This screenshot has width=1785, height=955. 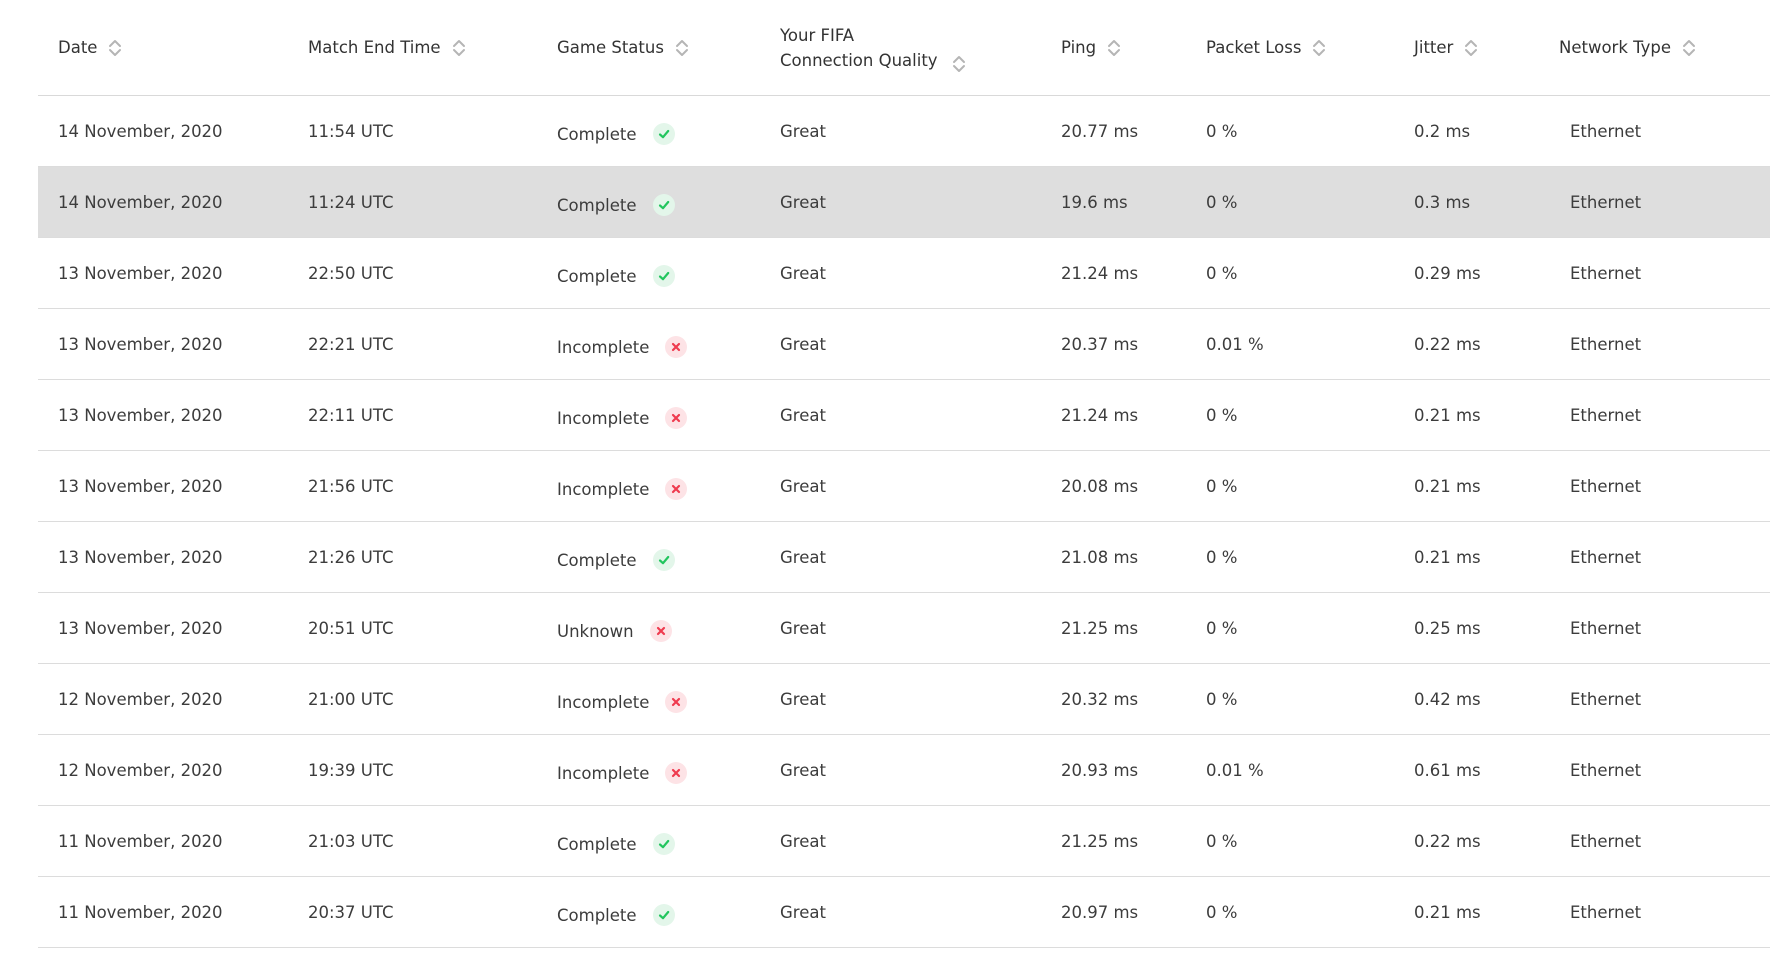 What do you see at coordinates (1266, 47) in the screenshot?
I see `column-header-packet-loss: Packet Loss` at bounding box center [1266, 47].